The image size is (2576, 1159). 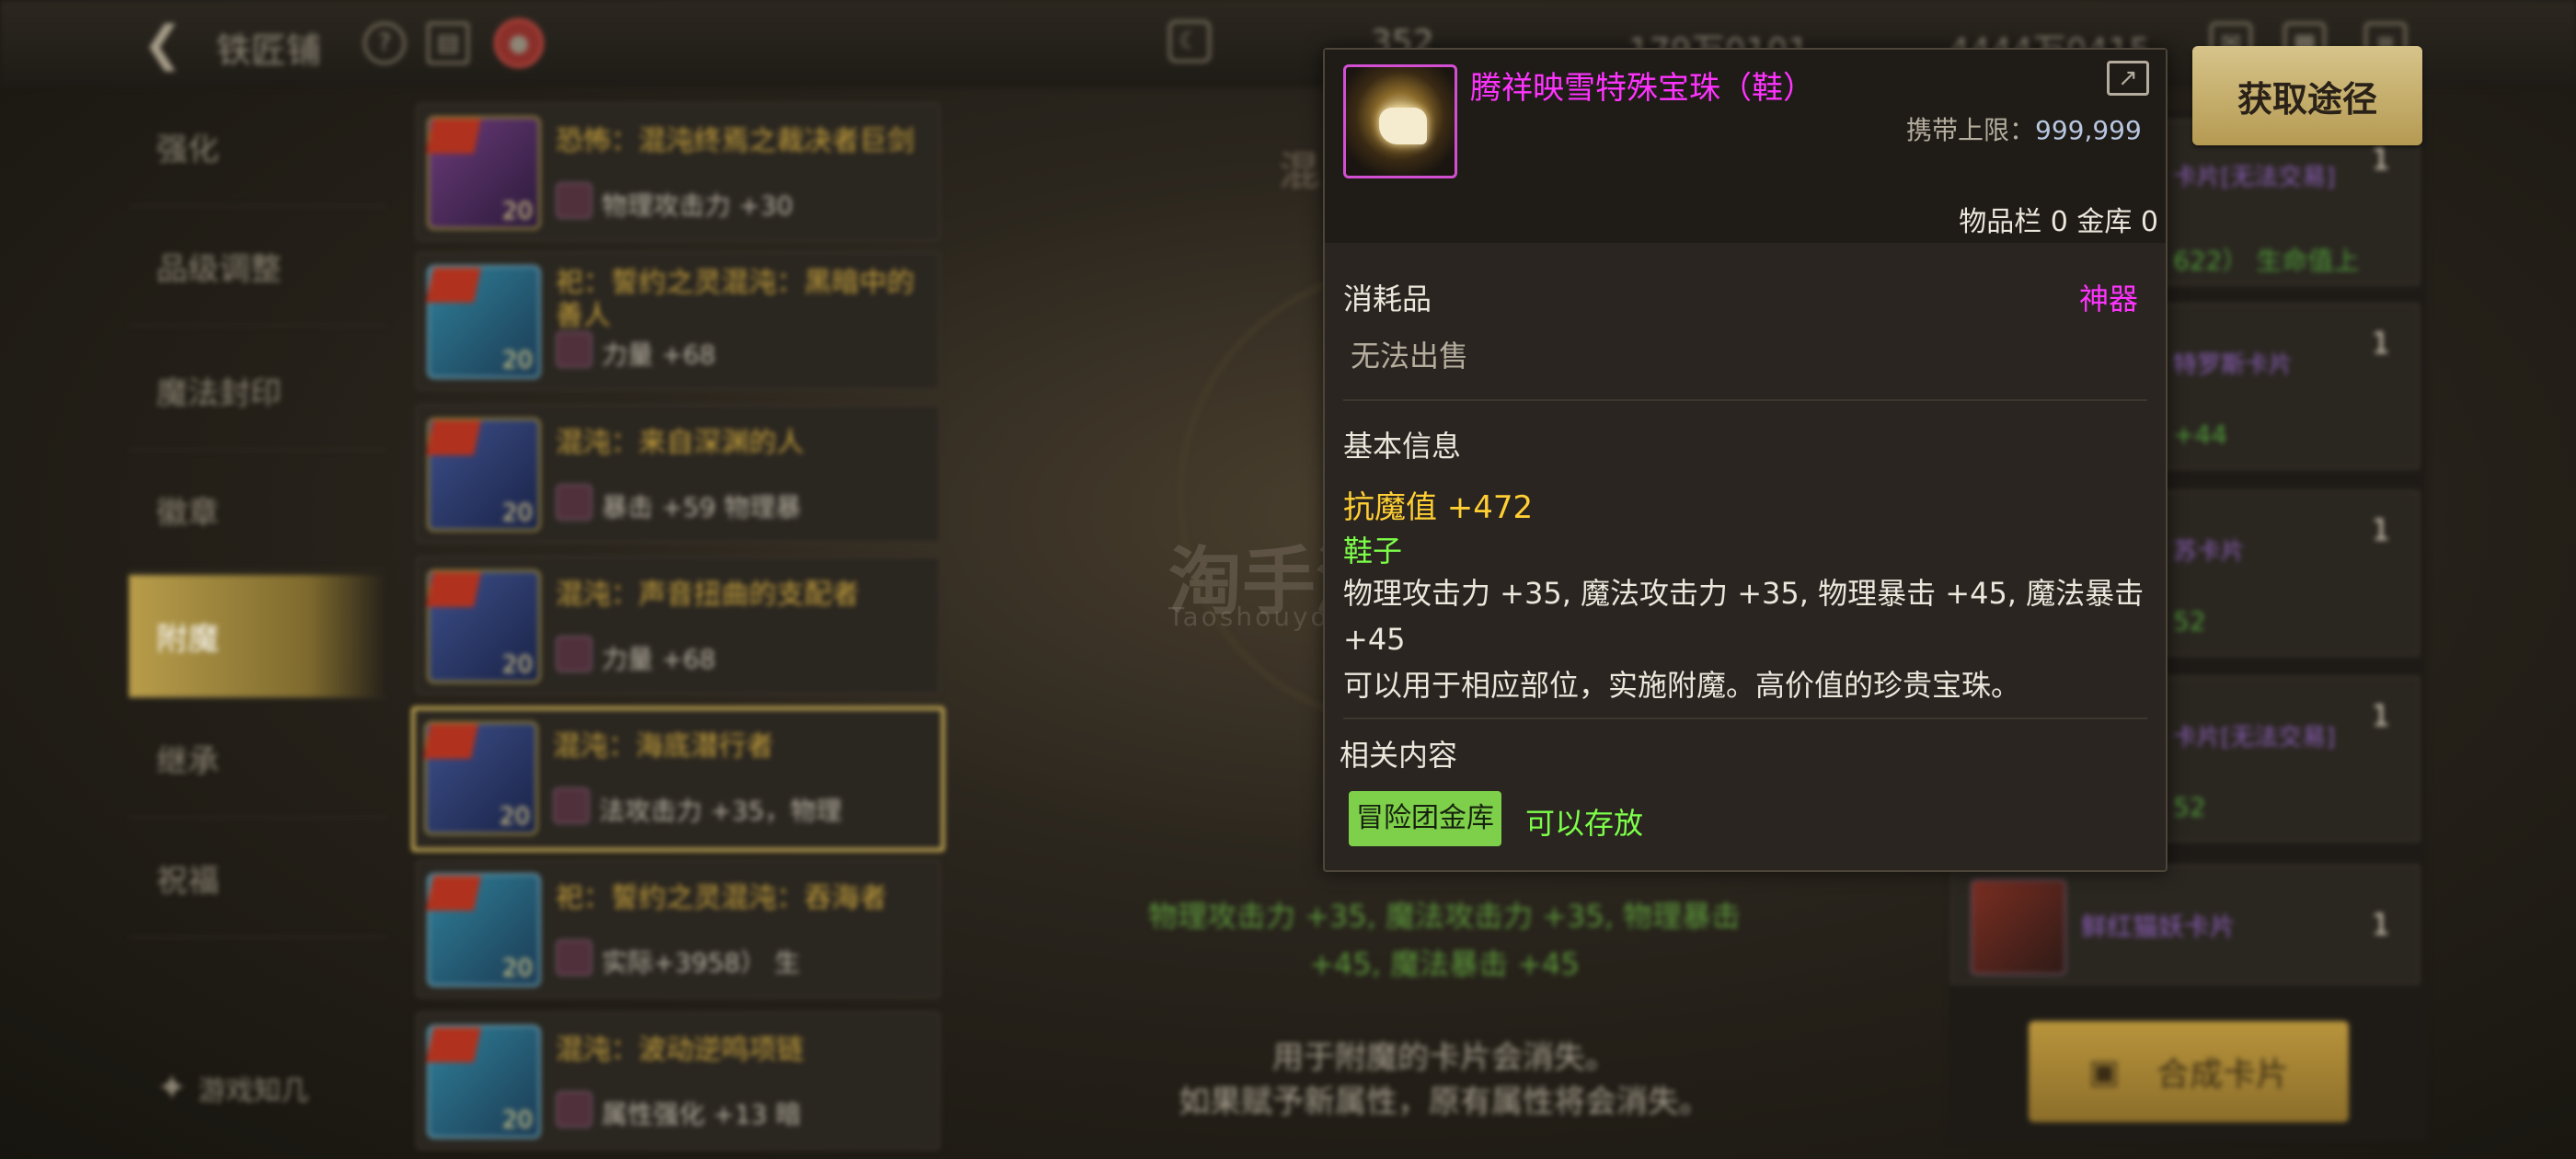 What do you see at coordinates (1584, 823) in the screenshot?
I see `storable-note: 可以存放` at bounding box center [1584, 823].